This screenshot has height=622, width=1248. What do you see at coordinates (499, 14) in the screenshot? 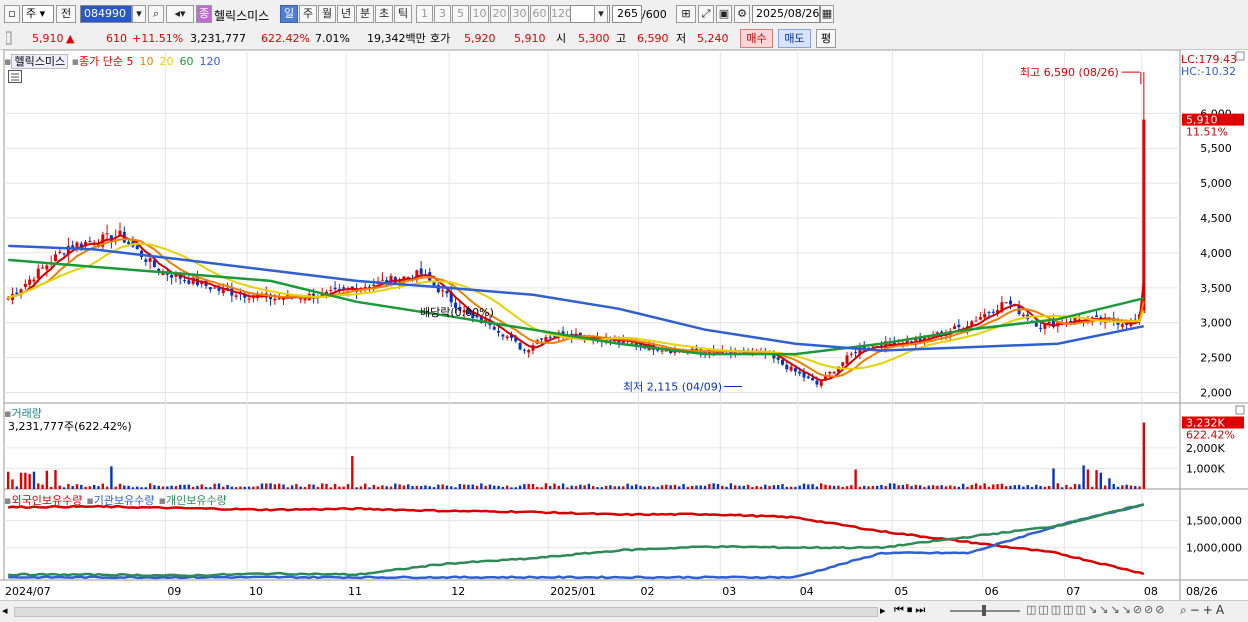
I see `minute-tab: 20` at bounding box center [499, 14].